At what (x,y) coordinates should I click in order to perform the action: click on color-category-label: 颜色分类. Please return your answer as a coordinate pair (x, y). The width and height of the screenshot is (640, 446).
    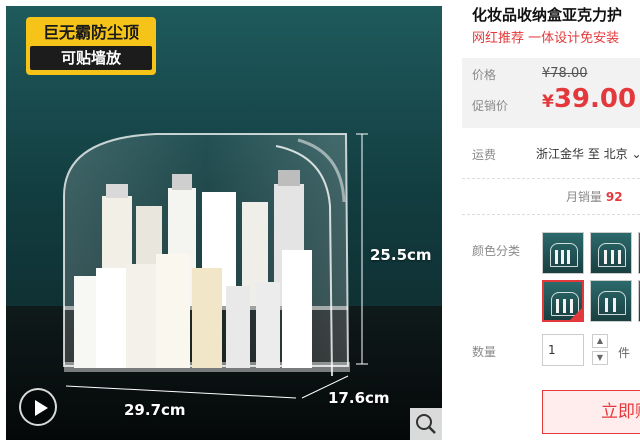
    Looking at the image, I should click on (496, 251).